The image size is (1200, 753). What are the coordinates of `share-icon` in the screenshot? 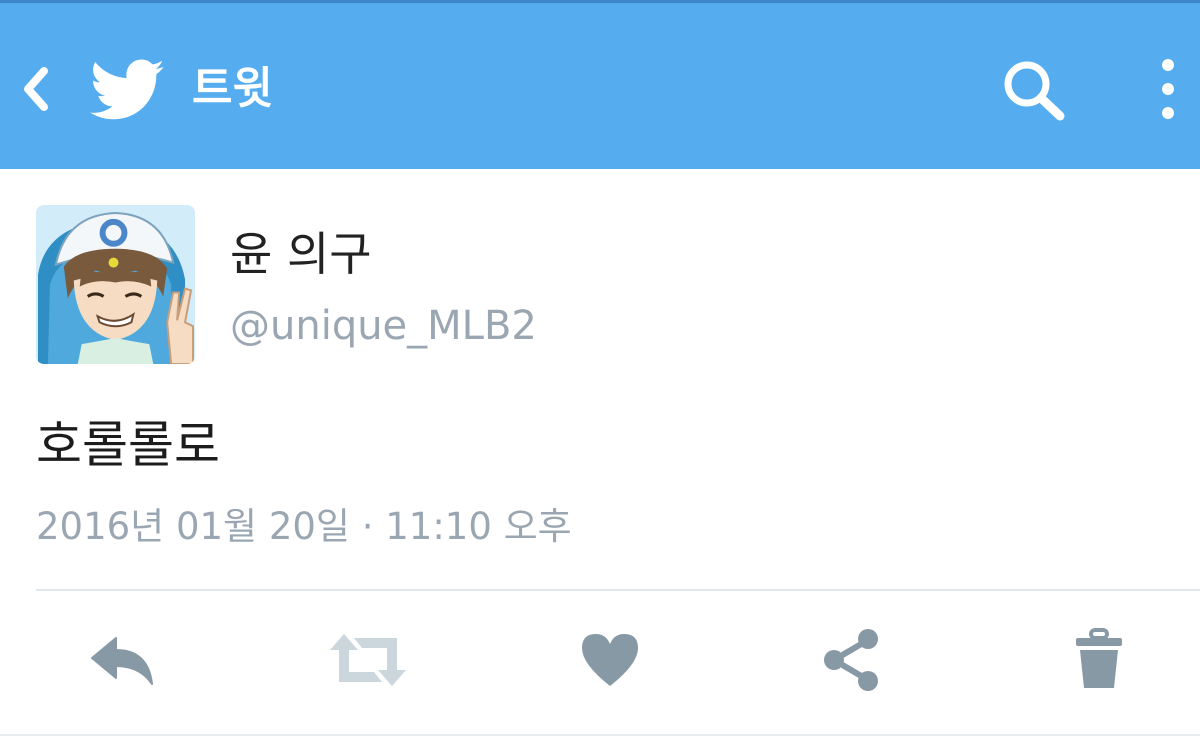 It's located at (851, 660).